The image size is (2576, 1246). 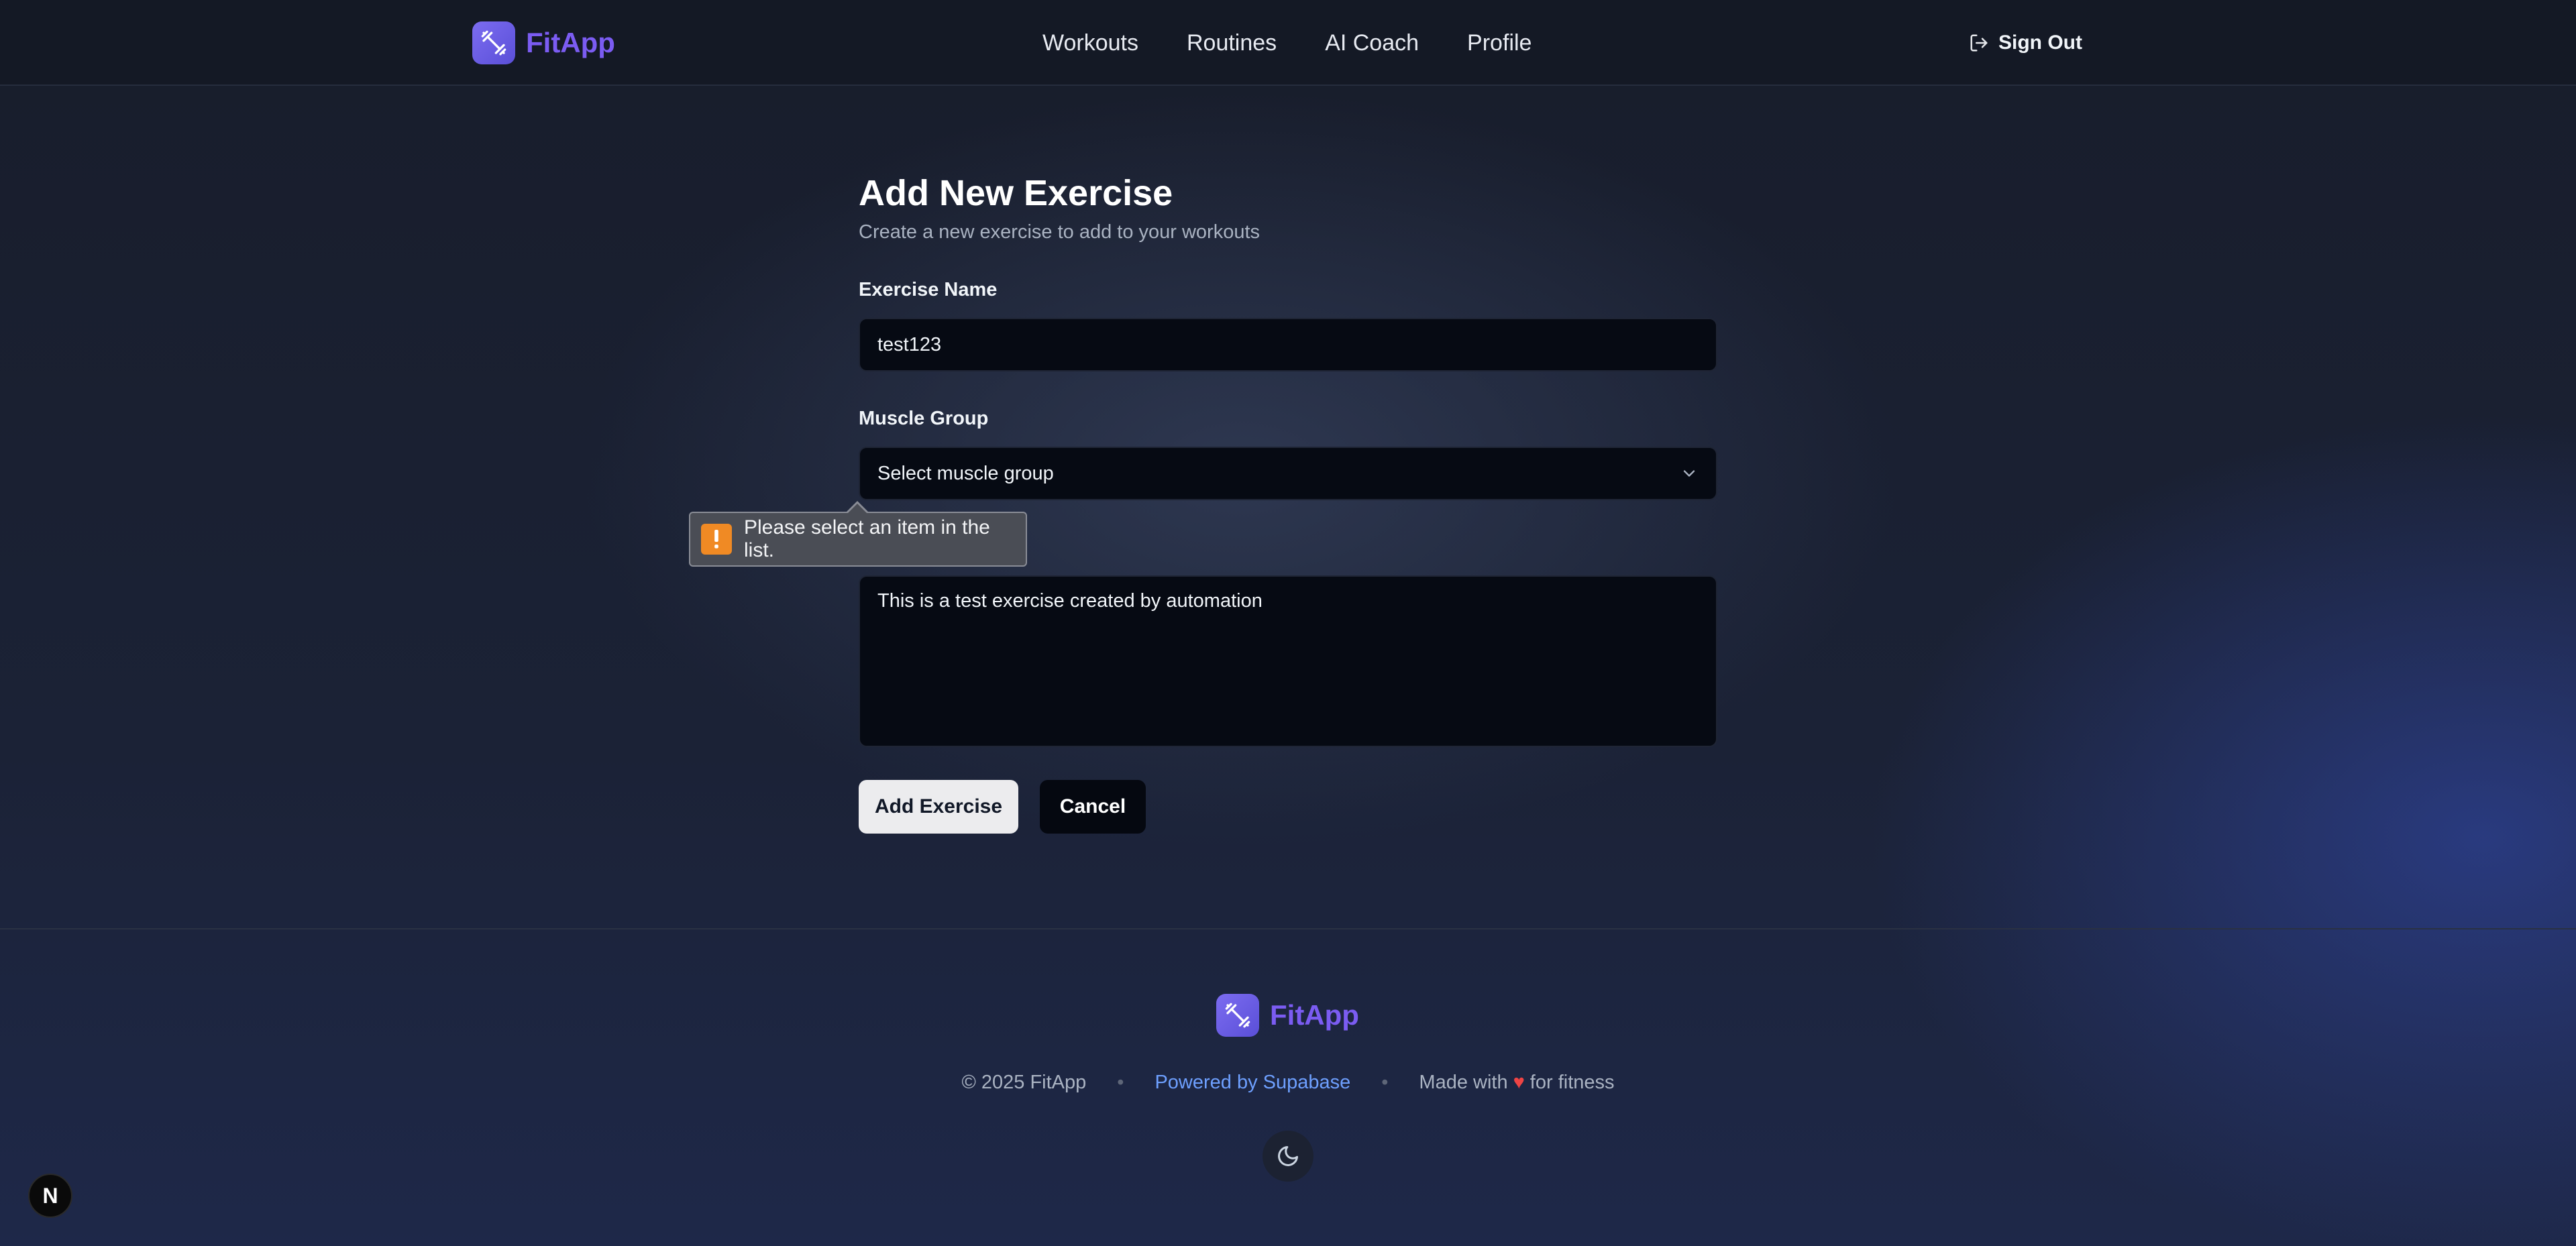 I want to click on moon-icon, so click(x=1288, y=1156).